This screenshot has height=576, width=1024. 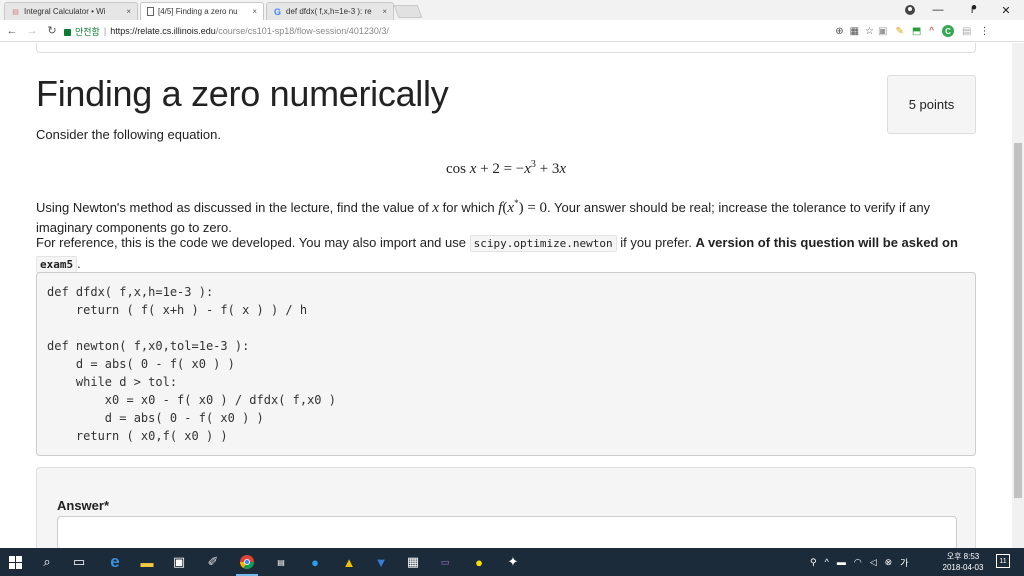 I want to click on chrome-icon, so click(x=247, y=562).